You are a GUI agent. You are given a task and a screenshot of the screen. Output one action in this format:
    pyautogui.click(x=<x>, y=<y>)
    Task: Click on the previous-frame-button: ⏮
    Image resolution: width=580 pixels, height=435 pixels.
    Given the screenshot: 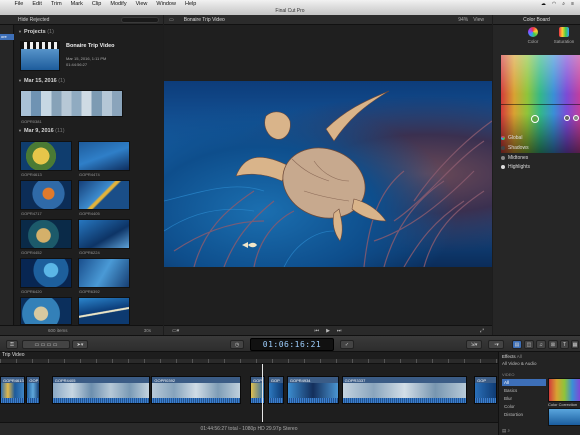 What is the action you would take?
    pyautogui.click(x=317, y=331)
    